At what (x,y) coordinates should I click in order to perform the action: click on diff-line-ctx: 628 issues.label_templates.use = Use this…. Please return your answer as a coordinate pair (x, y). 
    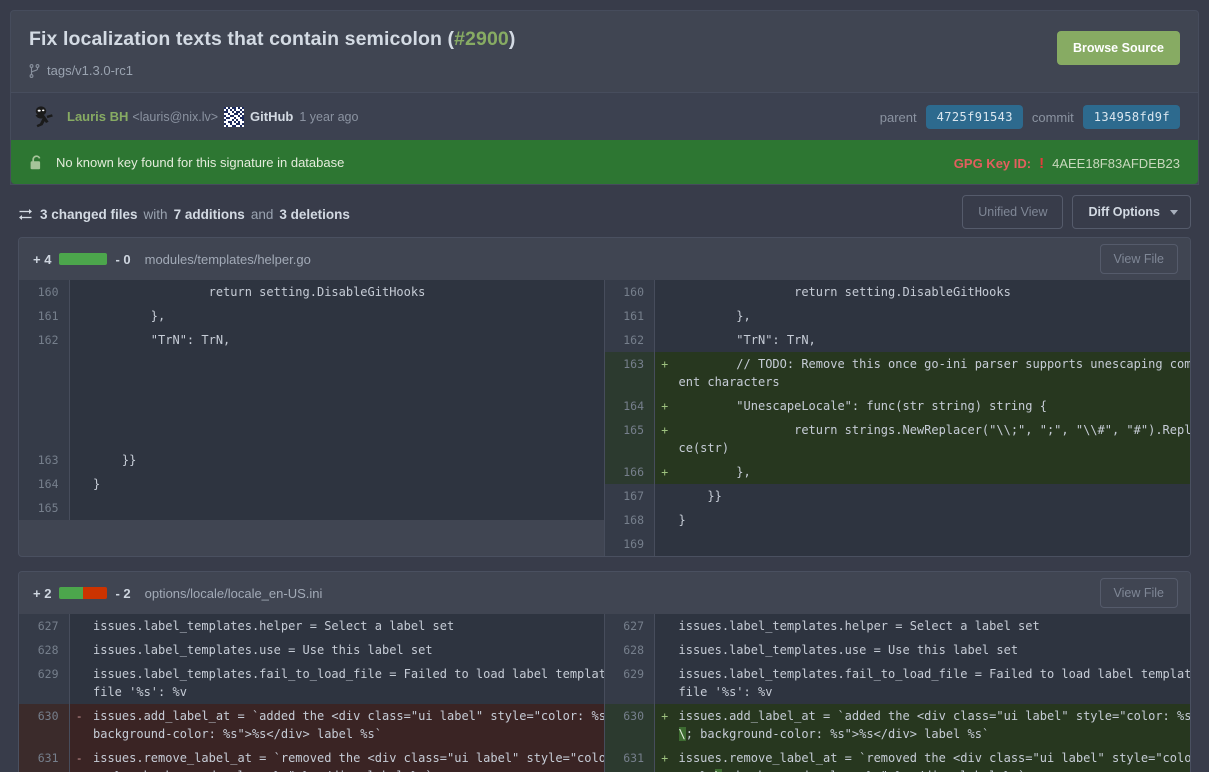
    Looking at the image, I should click on (311, 650).